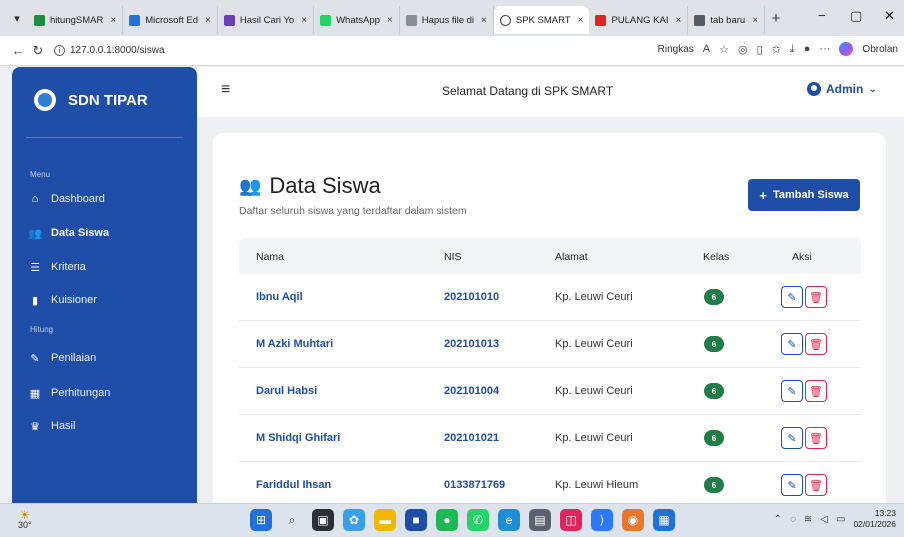 This screenshot has width=904, height=537. I want to click on wifi-icon: ≋, so click(808, 519).